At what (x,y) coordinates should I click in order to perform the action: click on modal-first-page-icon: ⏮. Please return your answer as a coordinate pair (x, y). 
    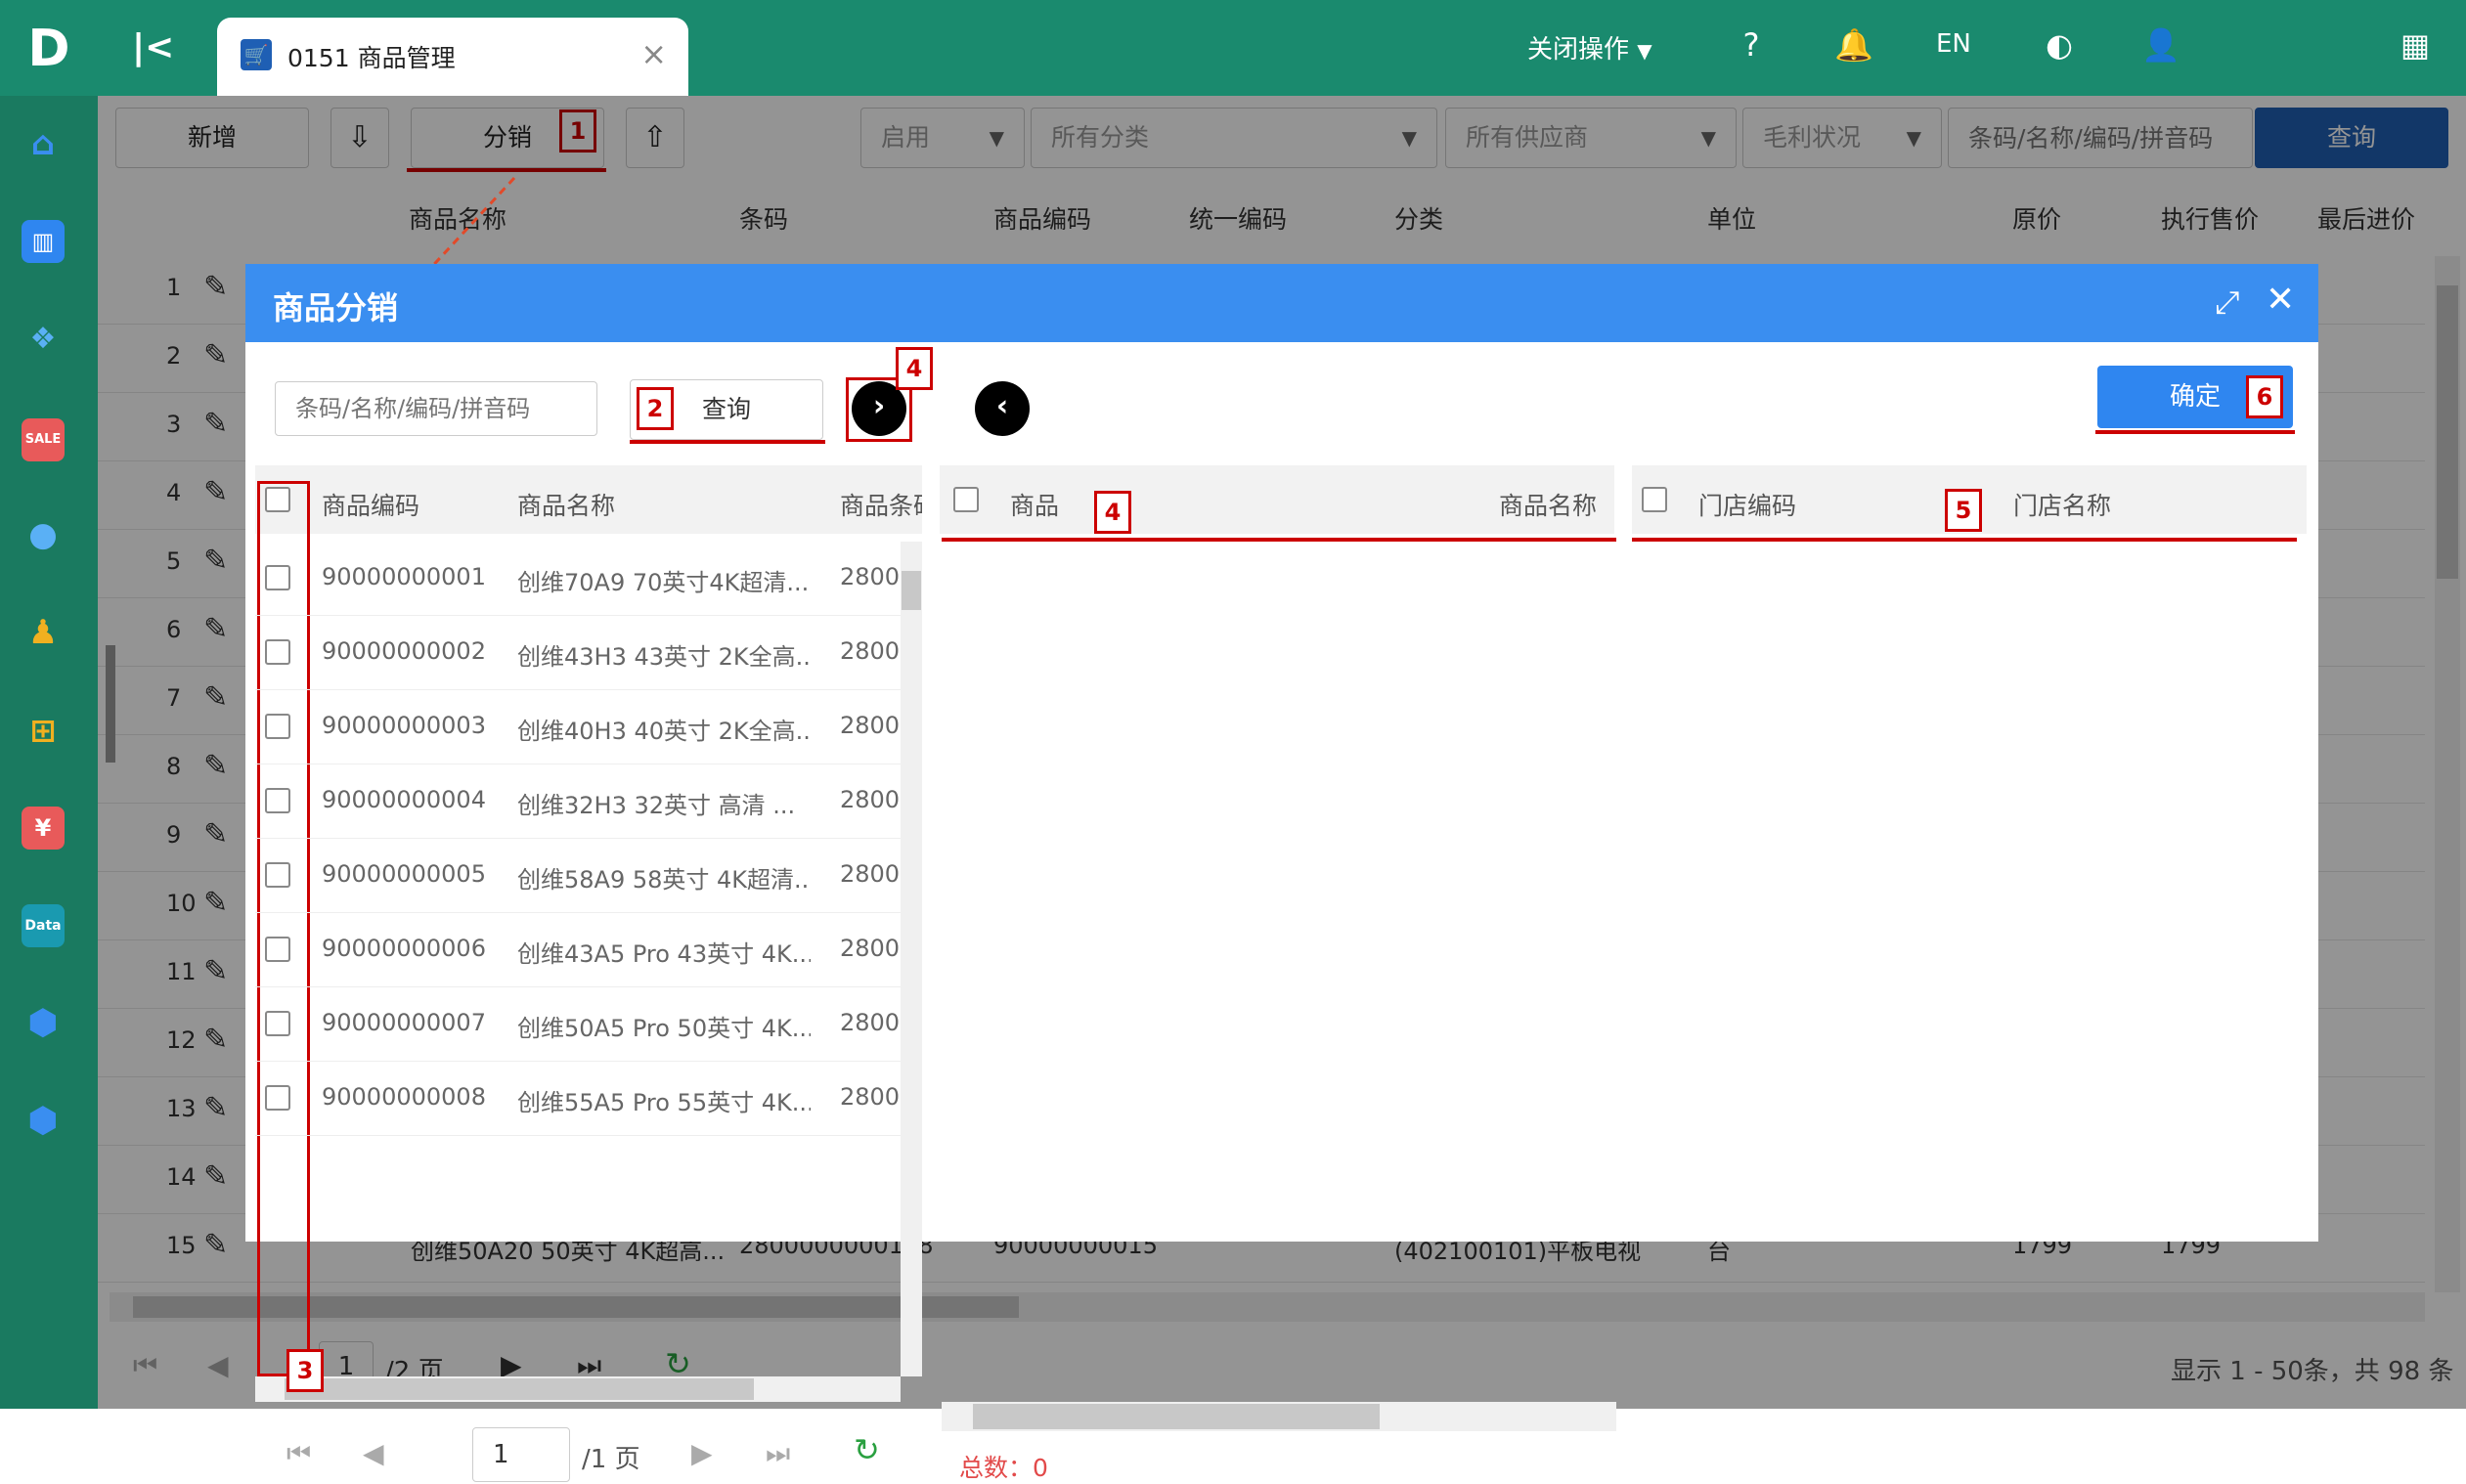
    Looking at the image, I should click on (298, 1453).